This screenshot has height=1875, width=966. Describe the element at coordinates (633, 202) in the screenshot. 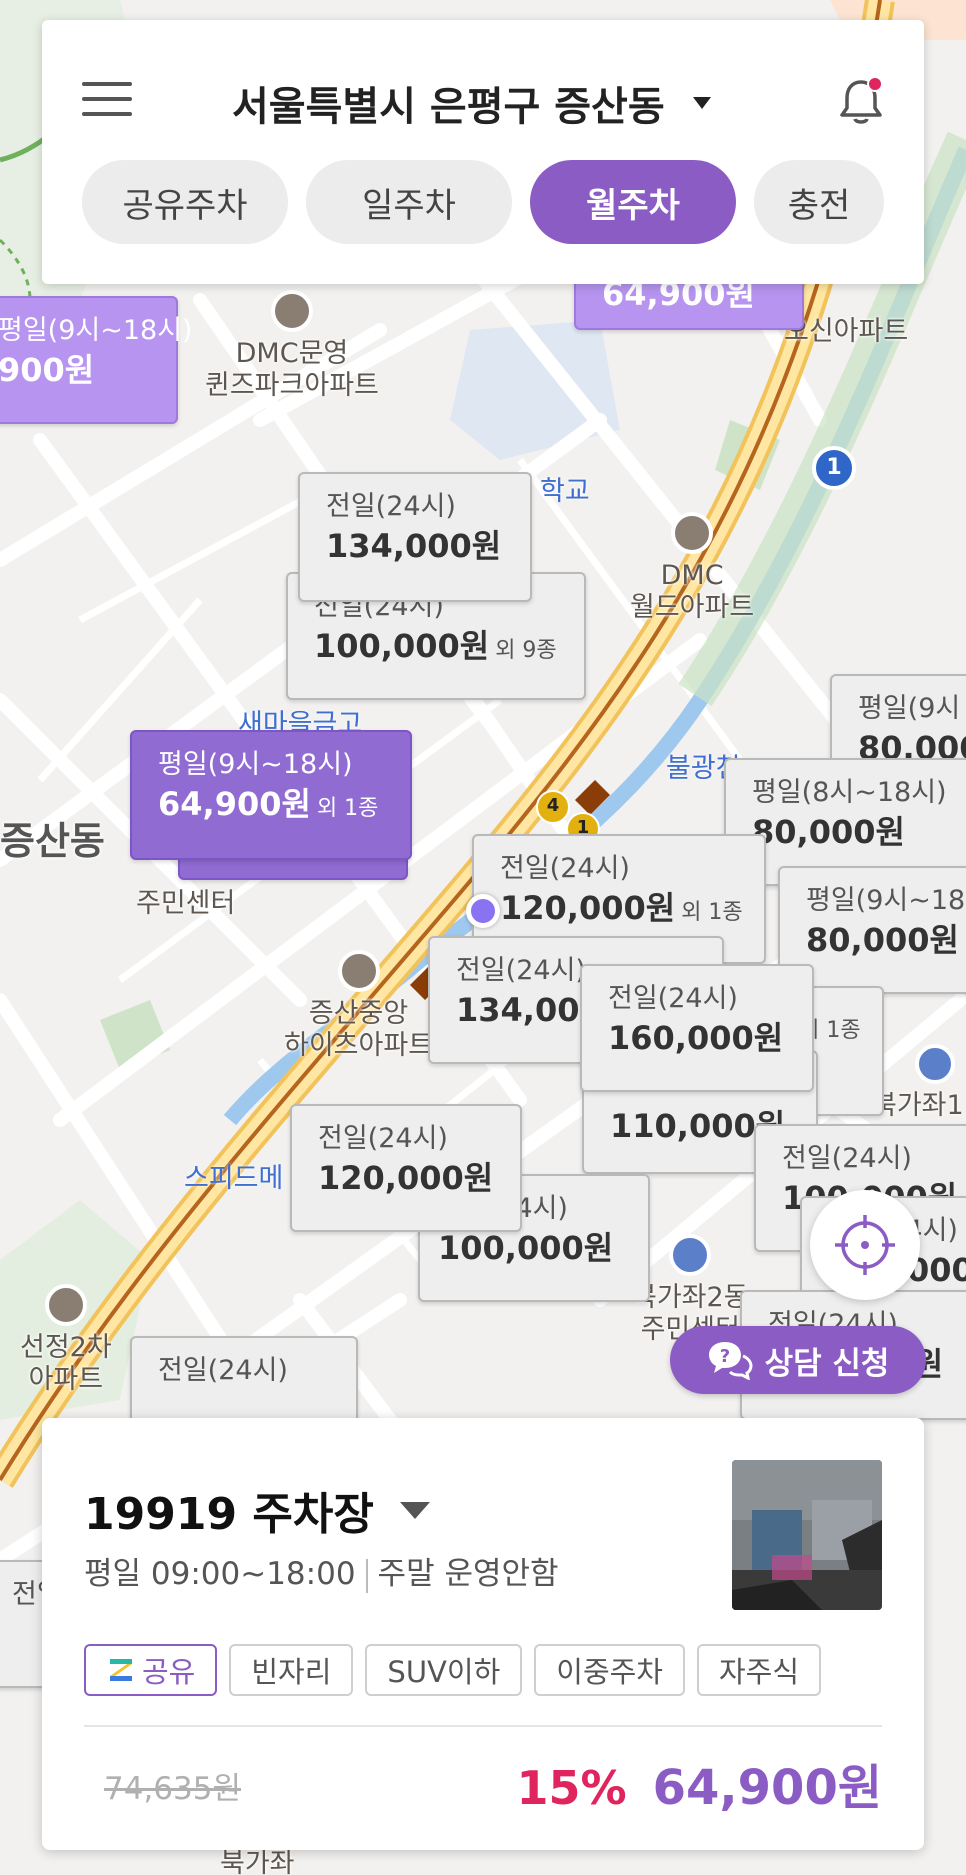

I see `tab-monthly-parking: 월주차` at that location.